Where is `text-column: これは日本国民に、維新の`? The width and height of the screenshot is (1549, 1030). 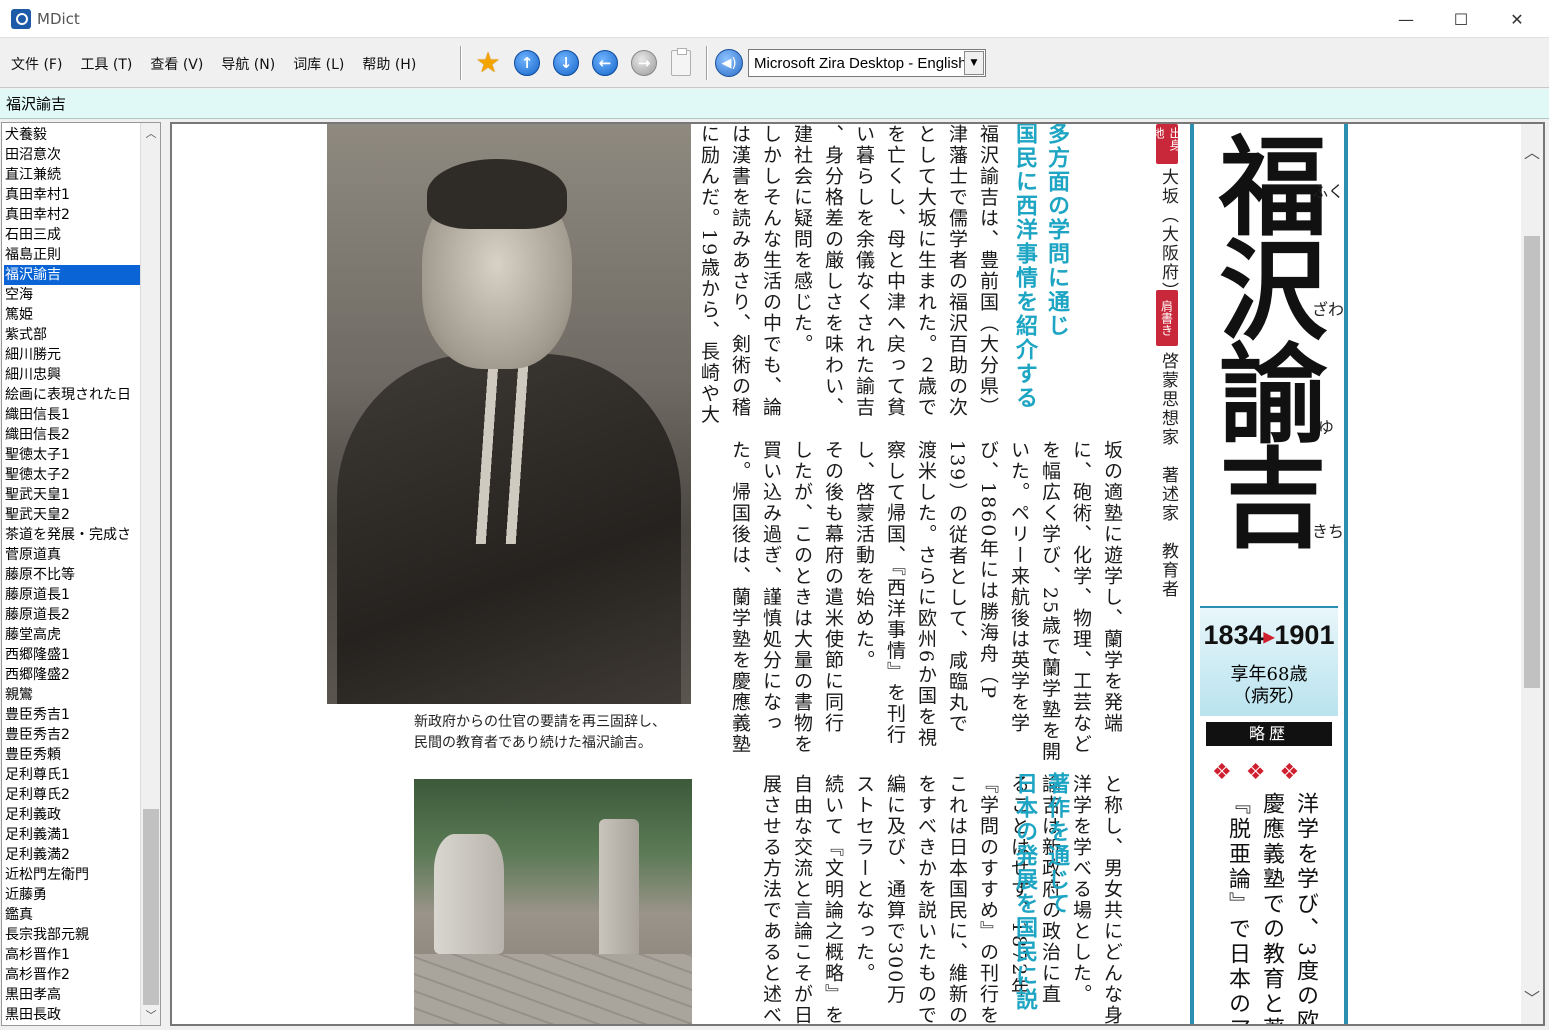 text-column: これは日本国民に、維新の is located at coordinates (957, 899).